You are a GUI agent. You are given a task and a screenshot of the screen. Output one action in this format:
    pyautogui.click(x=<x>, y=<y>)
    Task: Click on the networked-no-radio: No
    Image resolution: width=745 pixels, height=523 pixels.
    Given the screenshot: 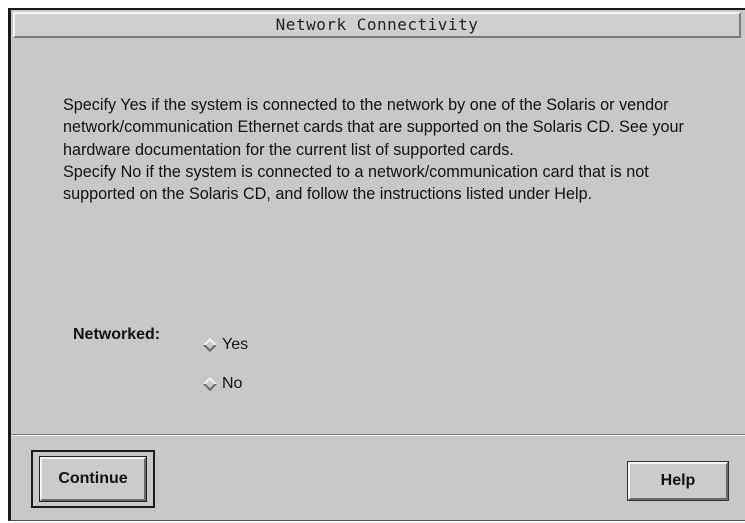 What is the action you would take?
    pyautogui.click(x=222, y=384)
    